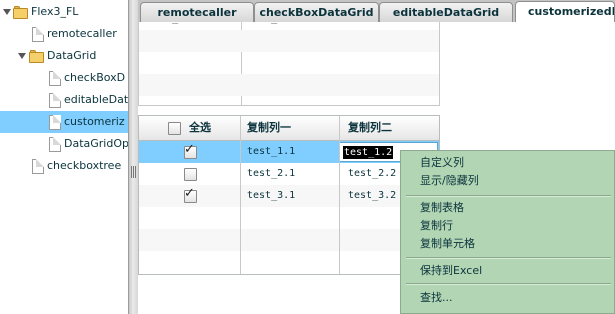  Describe the element at coordinates (271, 26) in the screenshot. I see `table-cell: test_1.2` at that location.